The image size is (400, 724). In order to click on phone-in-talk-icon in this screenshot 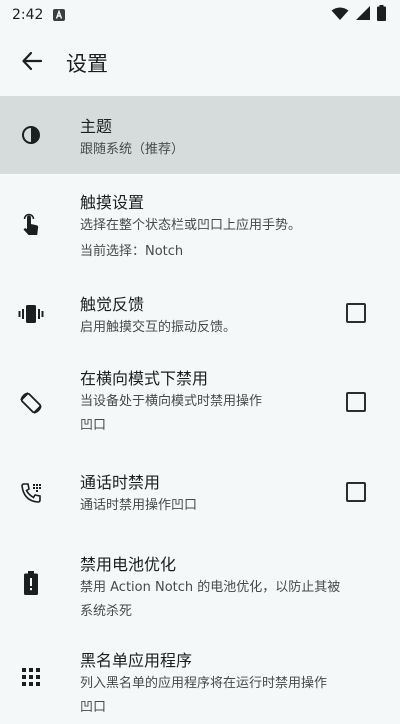, I will do `click(31, 493)`.